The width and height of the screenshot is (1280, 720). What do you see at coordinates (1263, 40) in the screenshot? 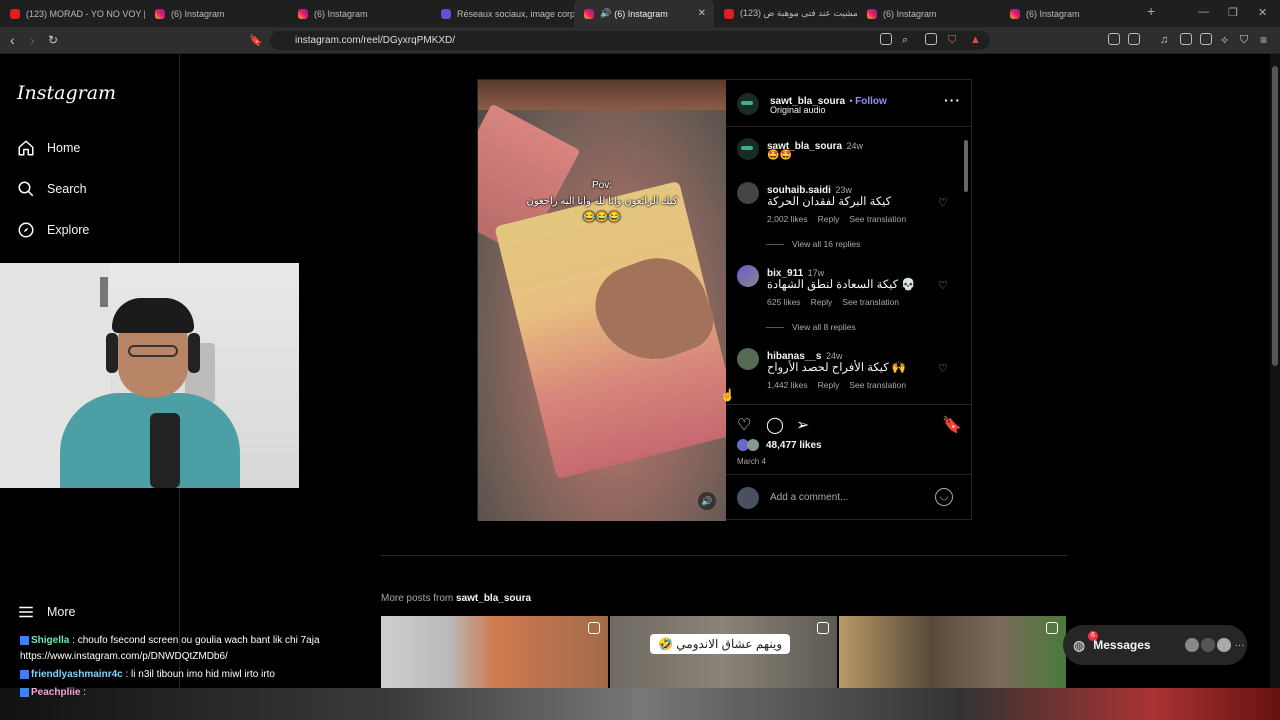
I see `menu-icon: ≡` at bounding box center [1263, 40].